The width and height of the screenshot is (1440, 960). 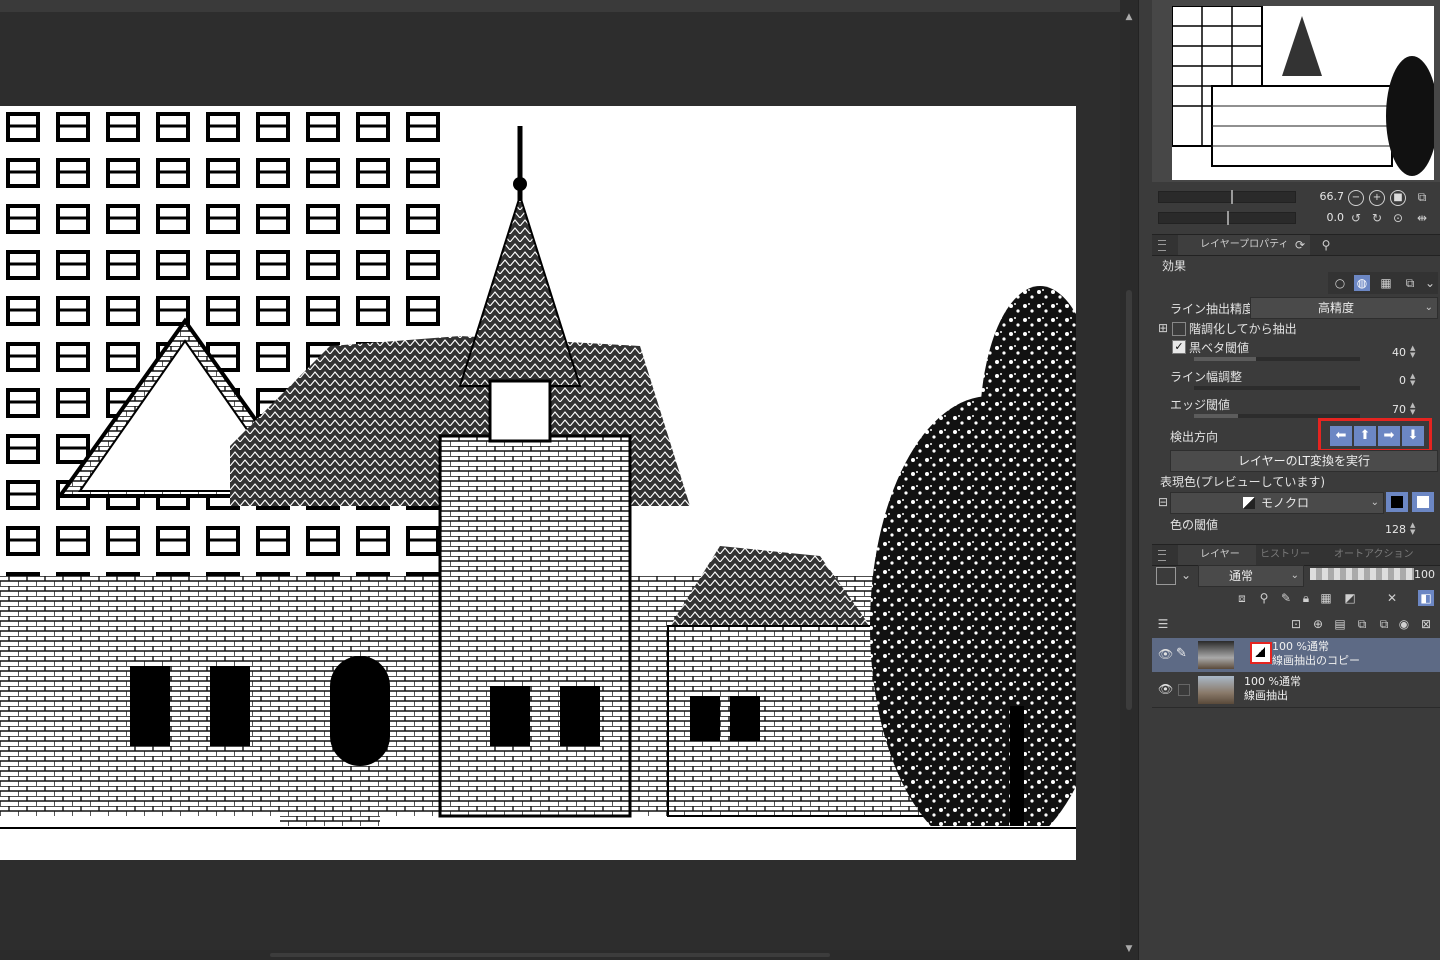 I want to click on canvas-top-strip, so click(x=560, y=6).